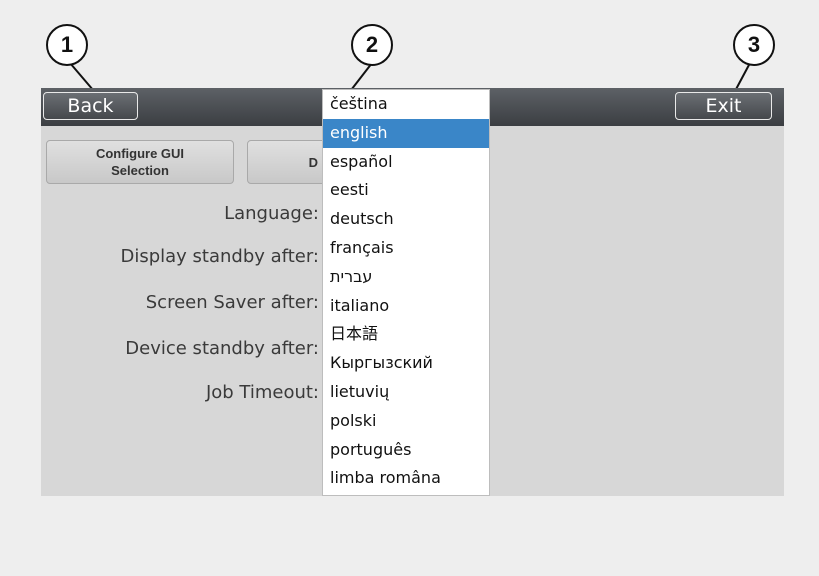  What do you see at coordinates (67, 45) in the screenshot?
I see `callout-1: 1` at bounding box center [67, 45].